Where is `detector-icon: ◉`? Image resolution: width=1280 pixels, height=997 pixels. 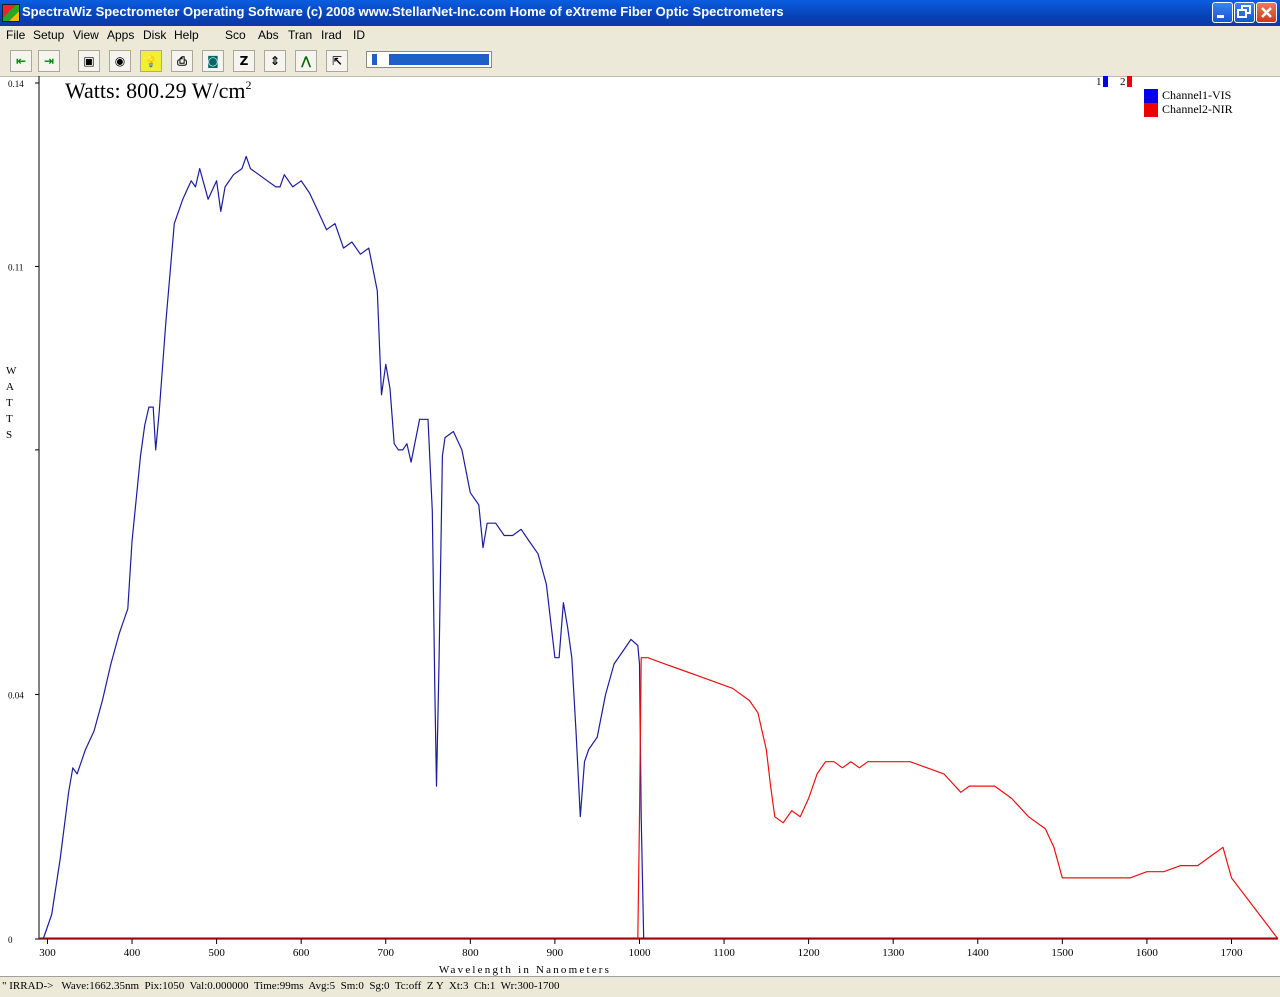
detector-icon: ◉ is located at coordinates (120, 61).